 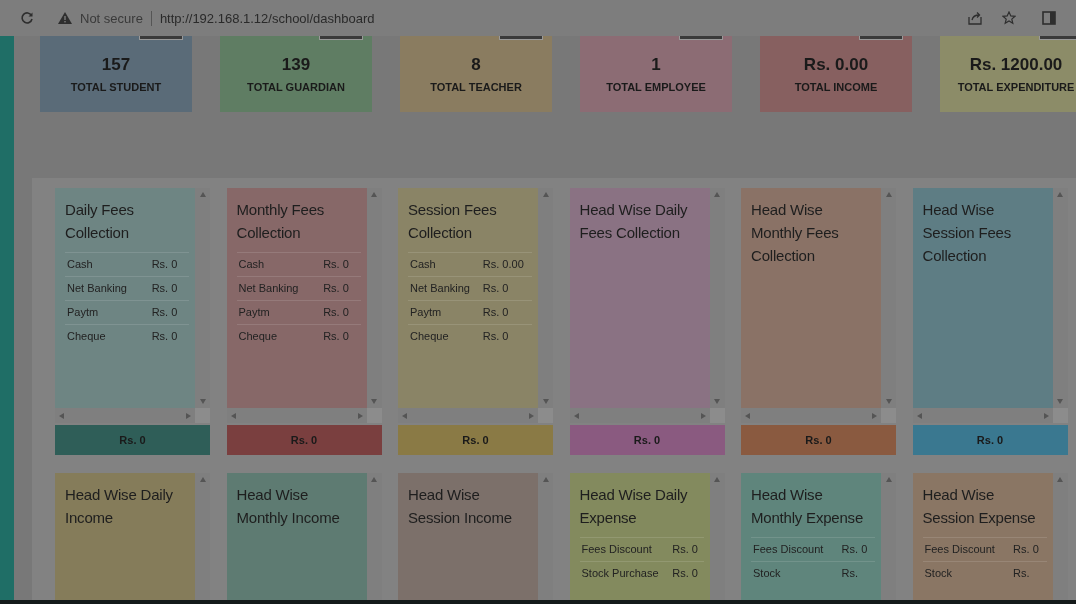 I want to click on widget-title: Head Wise Session Income, so click(x=460, y=506).